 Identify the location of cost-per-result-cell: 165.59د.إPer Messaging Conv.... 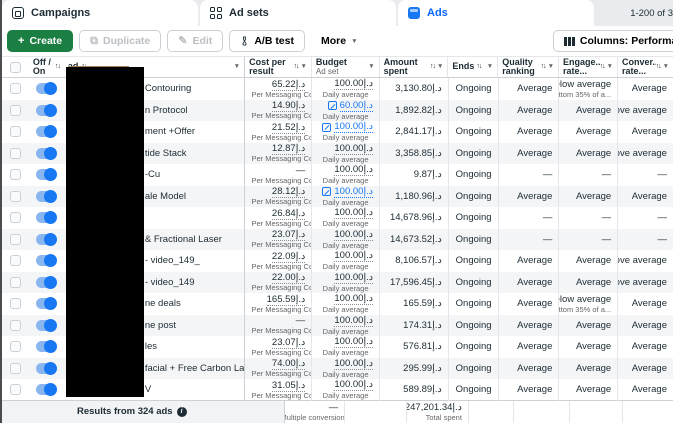
(277, 304).